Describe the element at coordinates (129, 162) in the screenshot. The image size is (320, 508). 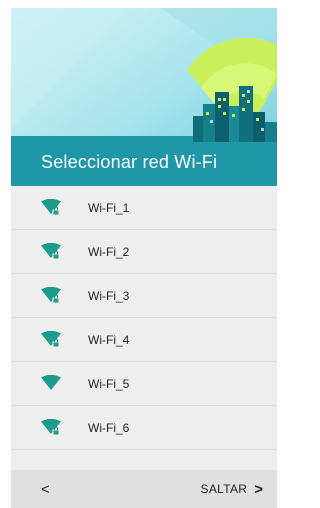
I see `page-title: Seleccionar red Wi-Fi` at that location.